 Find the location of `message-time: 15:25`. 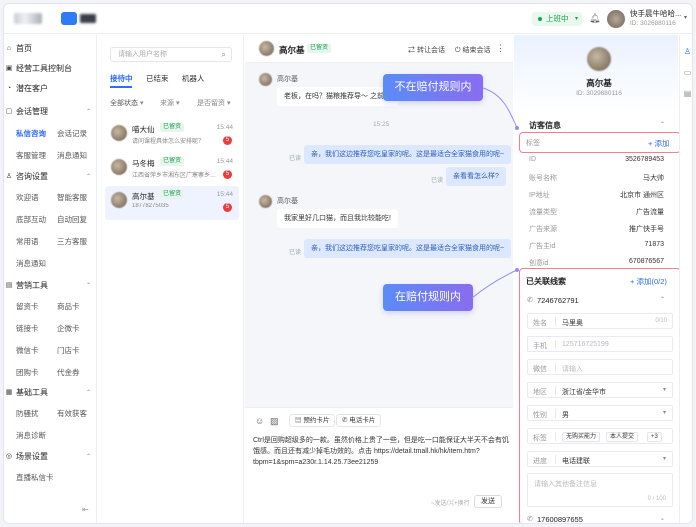

message-time: 15:25 is located at coordinates (381, 124).